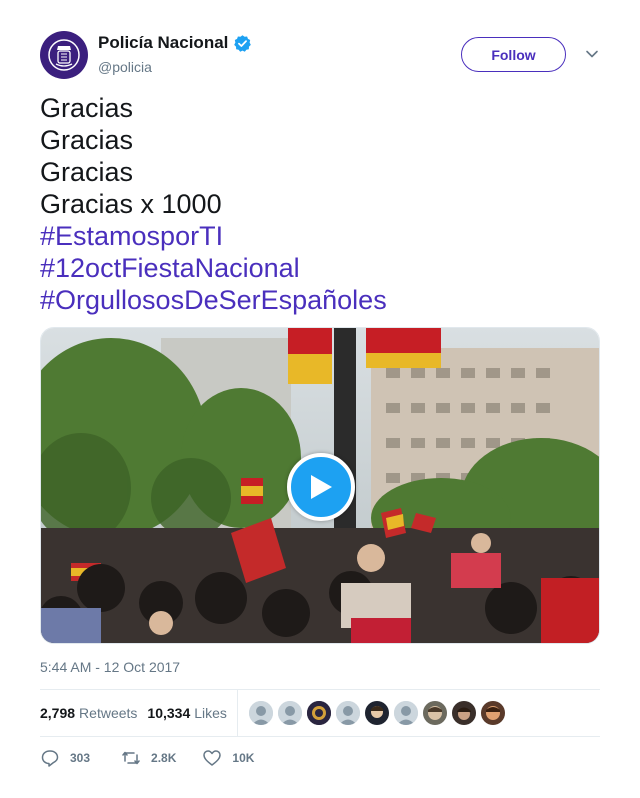 Image resolution: width=640 pixels, height=798 pixels. I want to click on account-handle: @policia, so click(125, 67).